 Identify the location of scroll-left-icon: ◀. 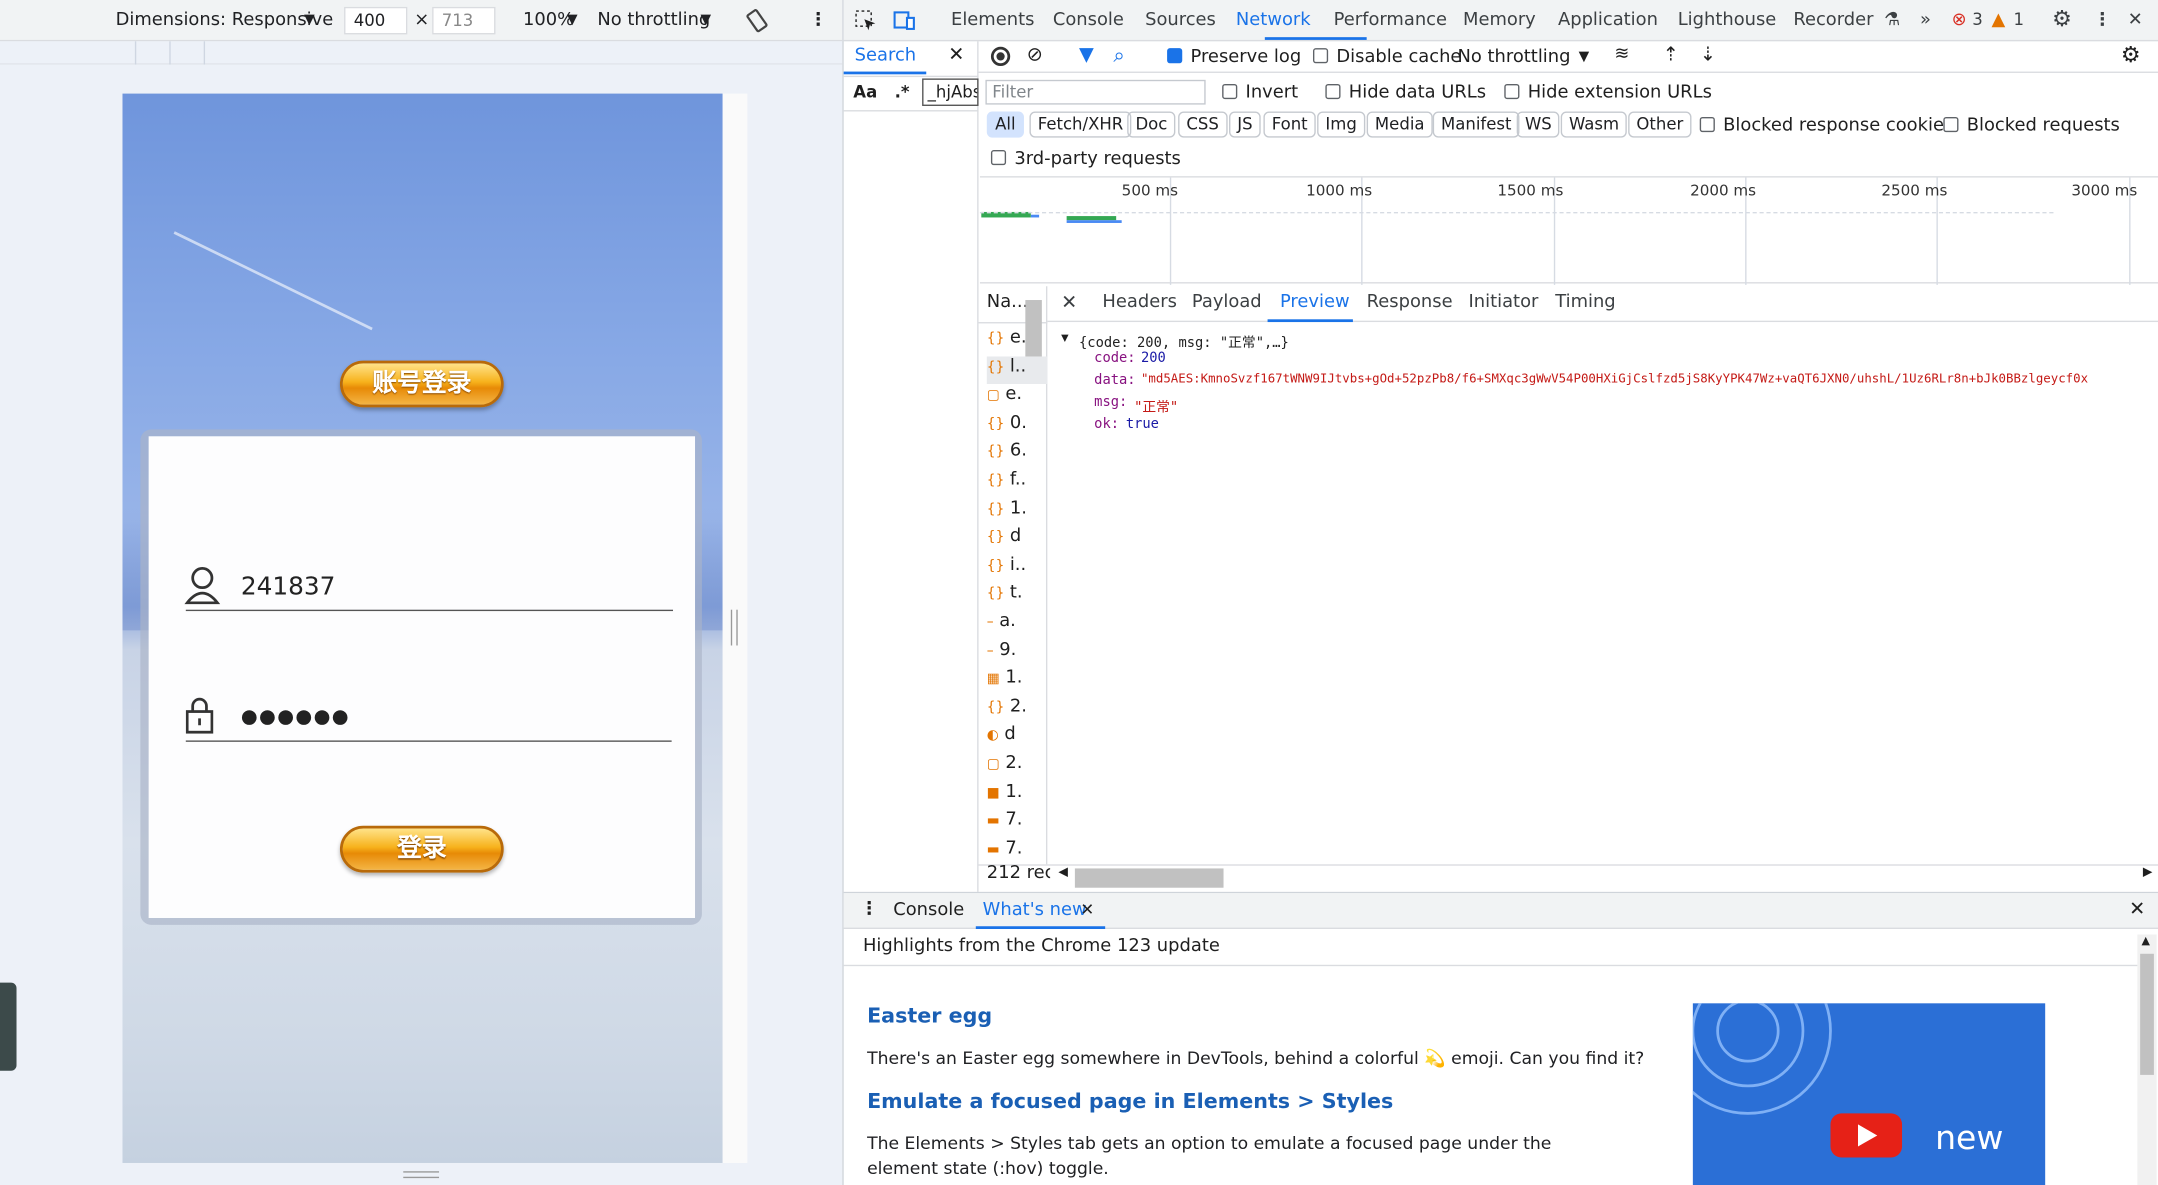
(1063, 873).